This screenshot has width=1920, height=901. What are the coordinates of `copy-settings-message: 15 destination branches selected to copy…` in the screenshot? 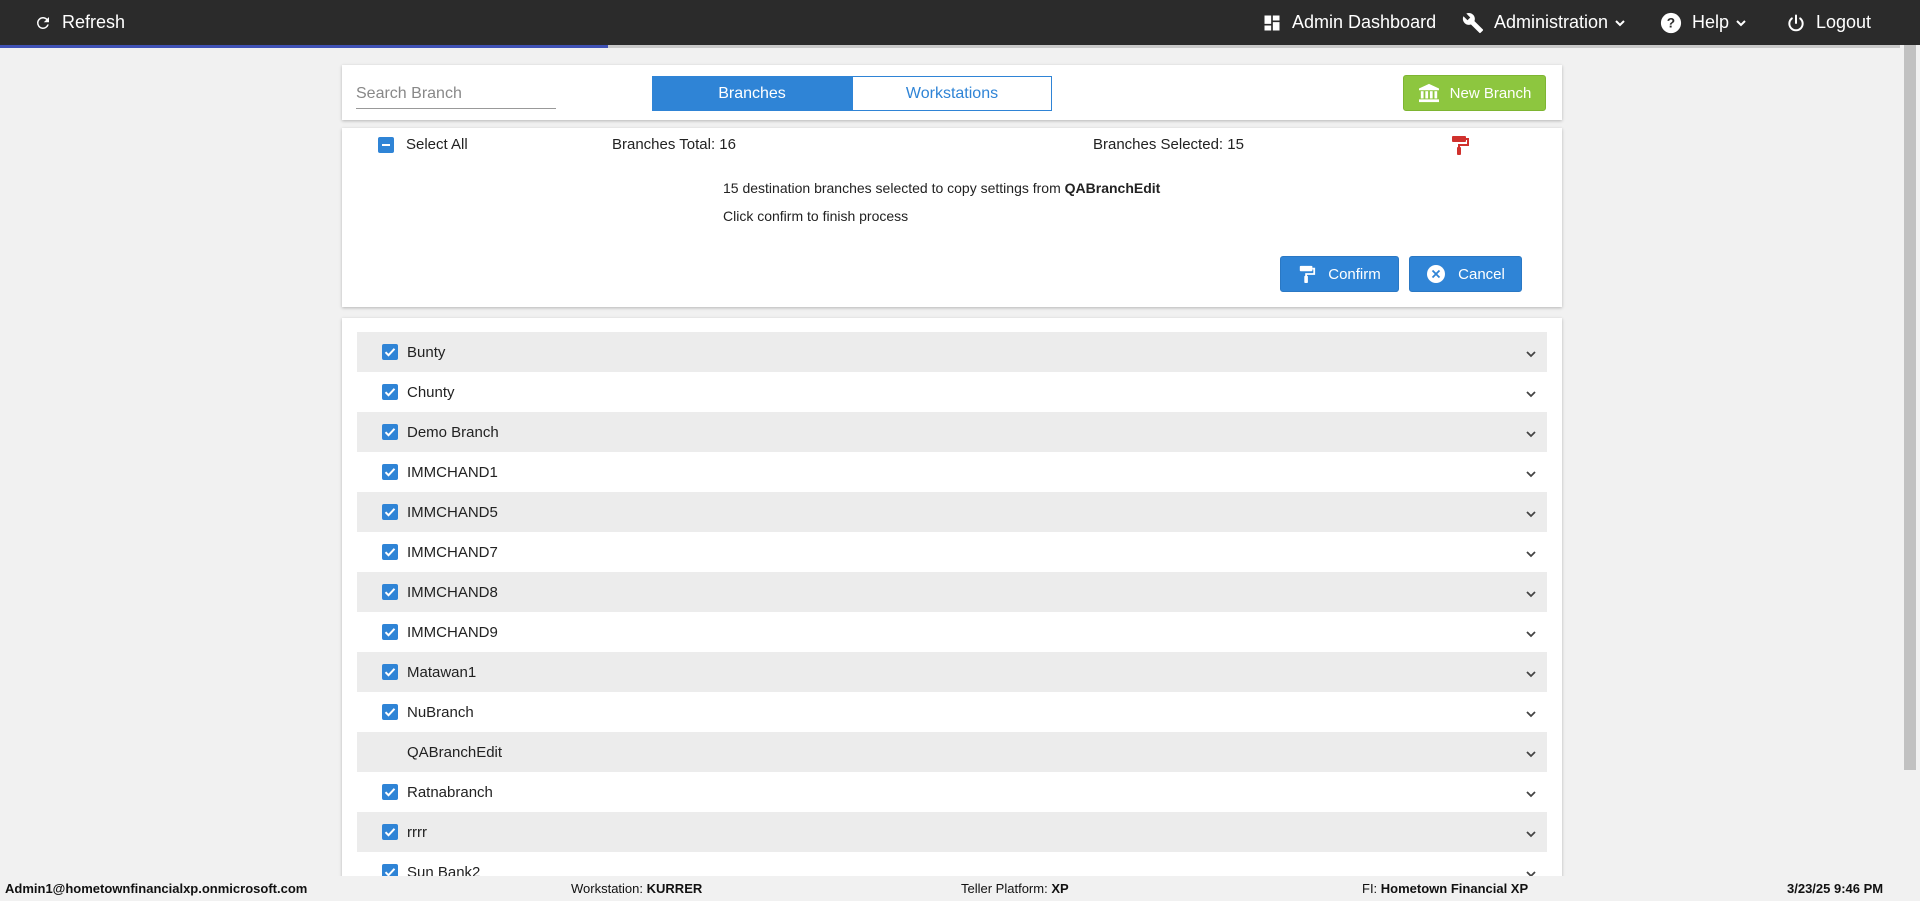 It's located at (941, 188).